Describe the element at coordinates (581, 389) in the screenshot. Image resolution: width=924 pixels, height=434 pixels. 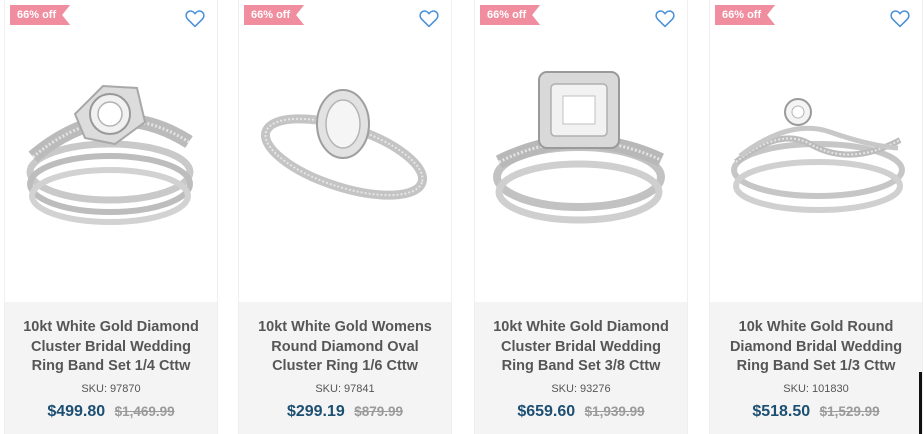
I see `product-sku: SKU: 93276` at that location.